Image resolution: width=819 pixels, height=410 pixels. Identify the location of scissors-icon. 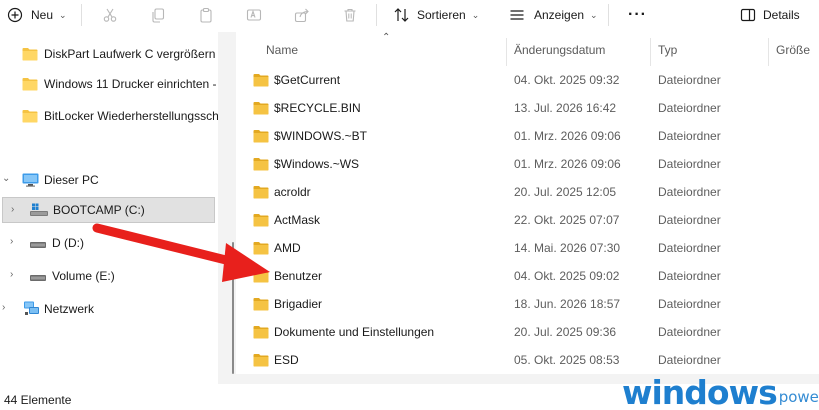
(110, 15).